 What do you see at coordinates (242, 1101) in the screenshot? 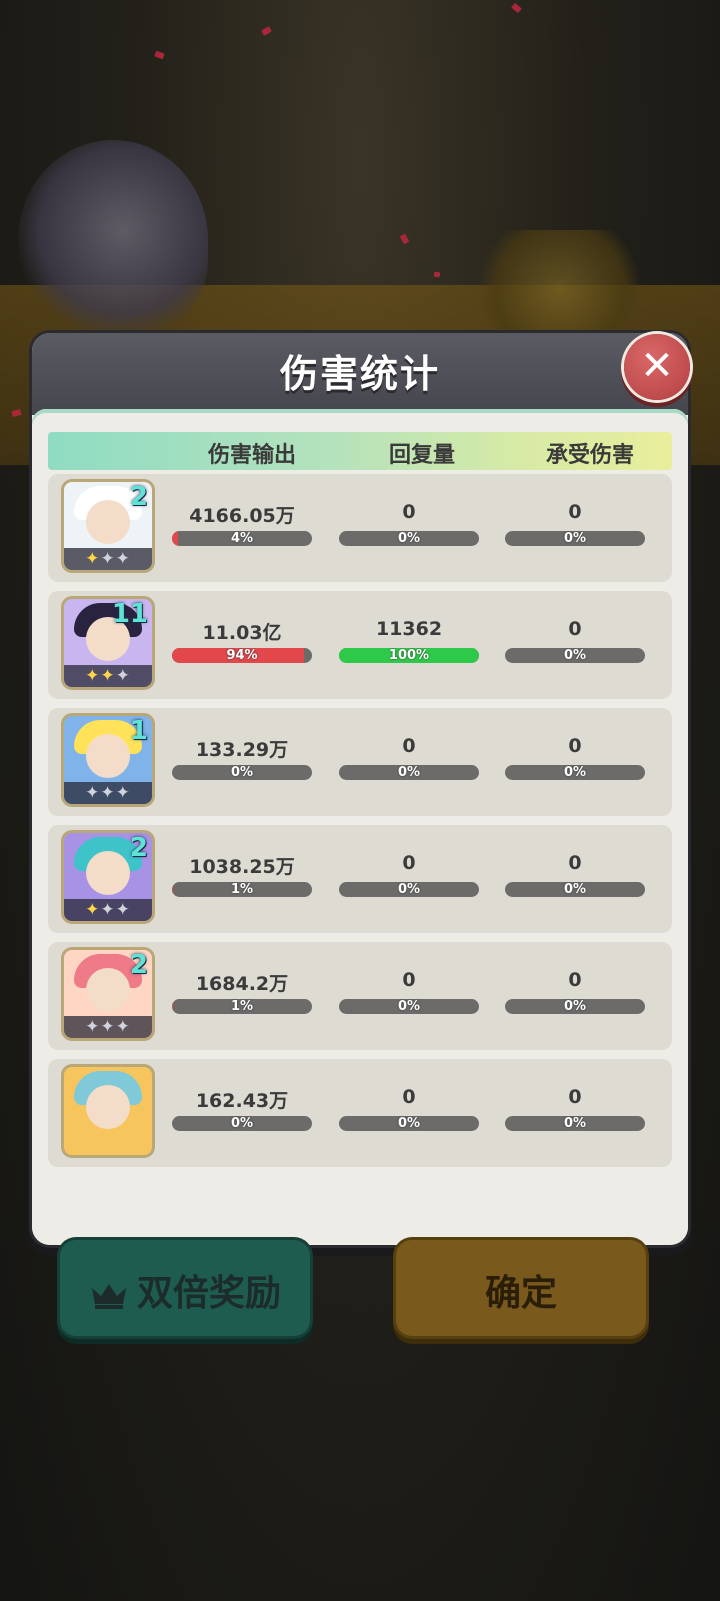
I see `damage-value: 162.43万` at bounding box center [242, 1101].